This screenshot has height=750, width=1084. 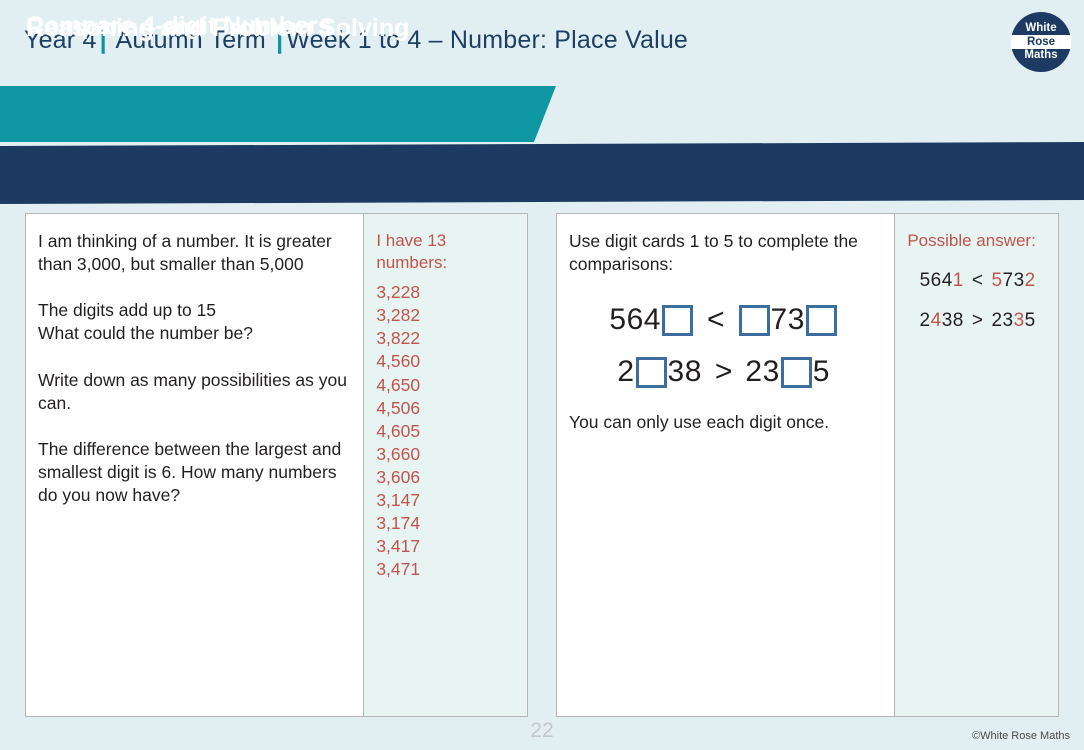 What do you see at coordinates (398, 384) in the screenshot?
I see `answer-number-item: 4,650` at bounding box center [398, 384].